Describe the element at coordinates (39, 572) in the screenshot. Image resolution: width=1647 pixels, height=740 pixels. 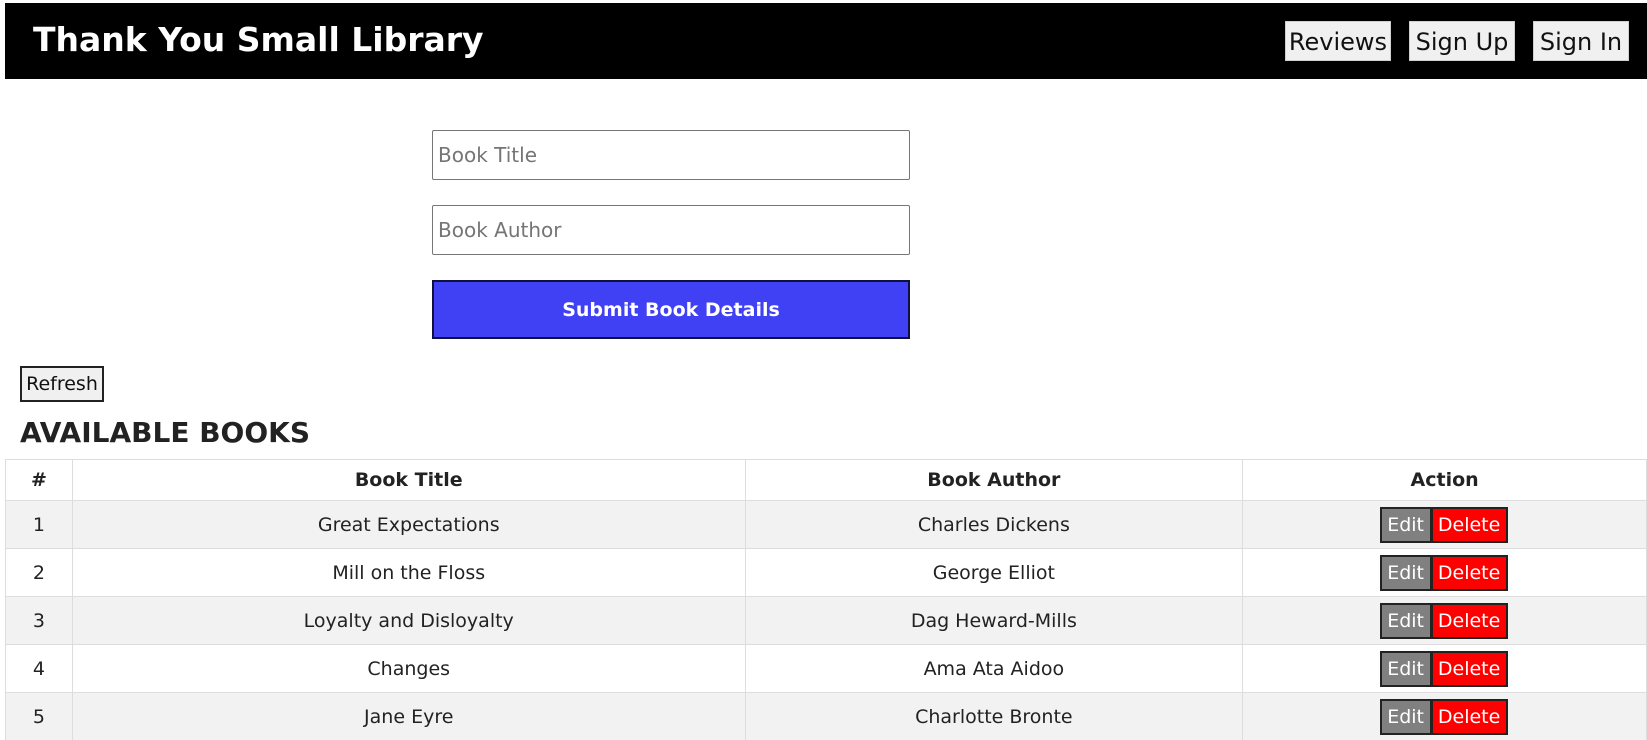
I see `row-number: 2` at that location.